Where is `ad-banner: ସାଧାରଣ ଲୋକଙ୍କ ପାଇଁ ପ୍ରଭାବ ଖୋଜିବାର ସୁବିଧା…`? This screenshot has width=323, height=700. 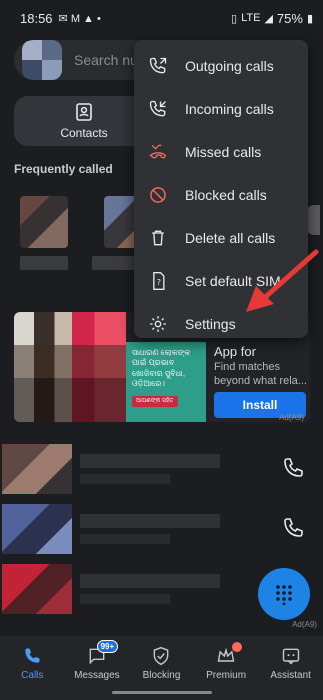 ad-banner: ସାଧାରଣ ଲୋକଙ୍କ ପାଇଁ ପ୍ରଭାବ ଖୋଜିବାର ସୁବିଧା… is located at coordinates (166, 382).